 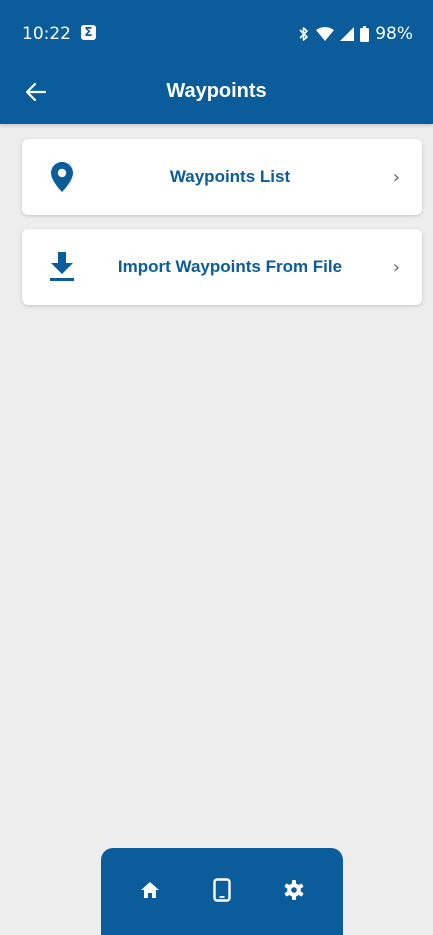 I want to click on status-time: 10:22, so click(x=46, y=34).